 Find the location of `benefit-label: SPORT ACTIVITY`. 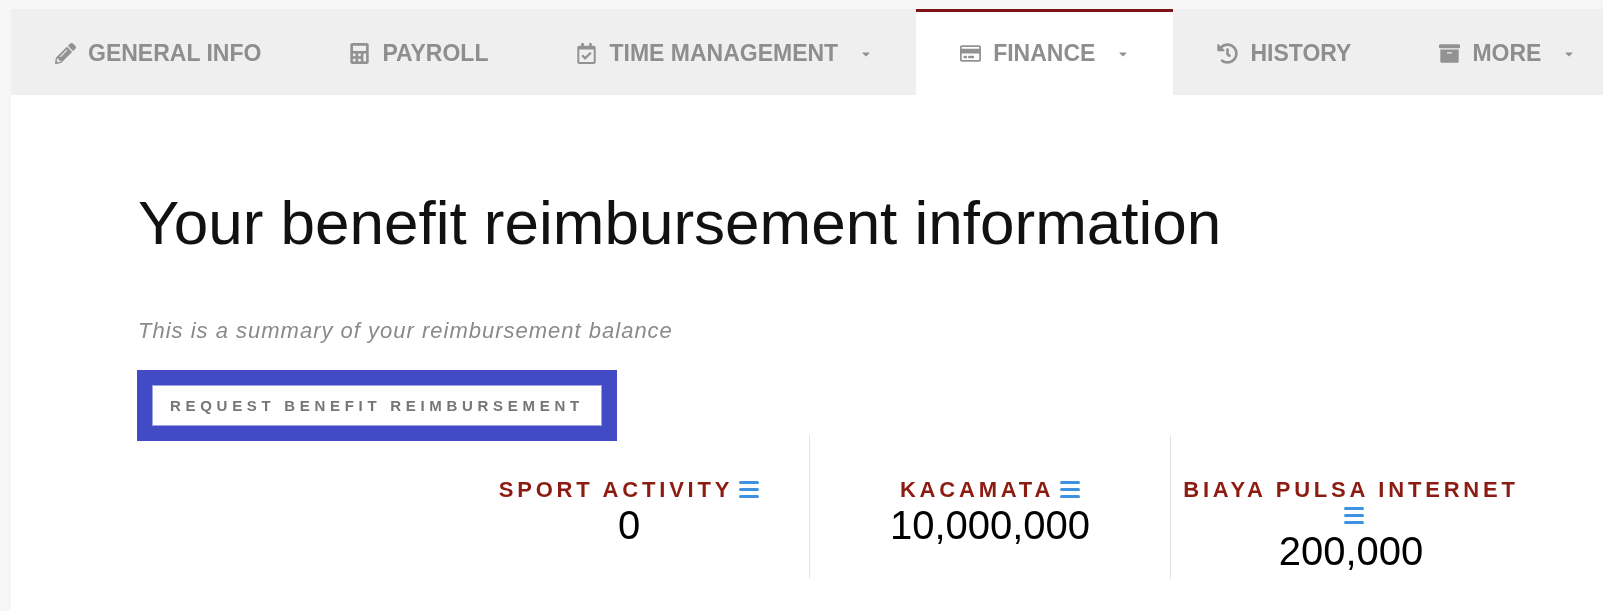

benefit-label: SPORT ACTIVITY is located at coordinates (616, 490).